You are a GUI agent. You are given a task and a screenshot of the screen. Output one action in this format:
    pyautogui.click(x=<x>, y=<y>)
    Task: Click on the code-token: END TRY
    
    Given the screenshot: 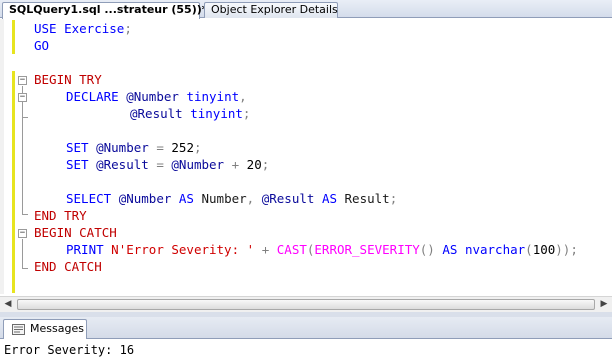 What is the action you would take?
    pyautogui.click(x=60, y=215)
    